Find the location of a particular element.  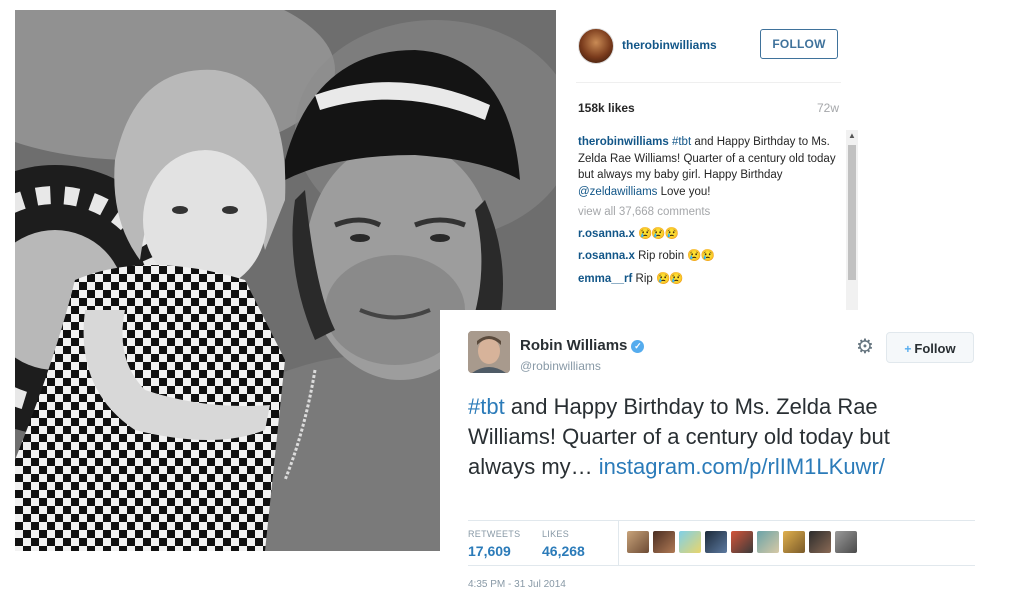

likes-count: 46,268 is located at coordinates (563, 551).